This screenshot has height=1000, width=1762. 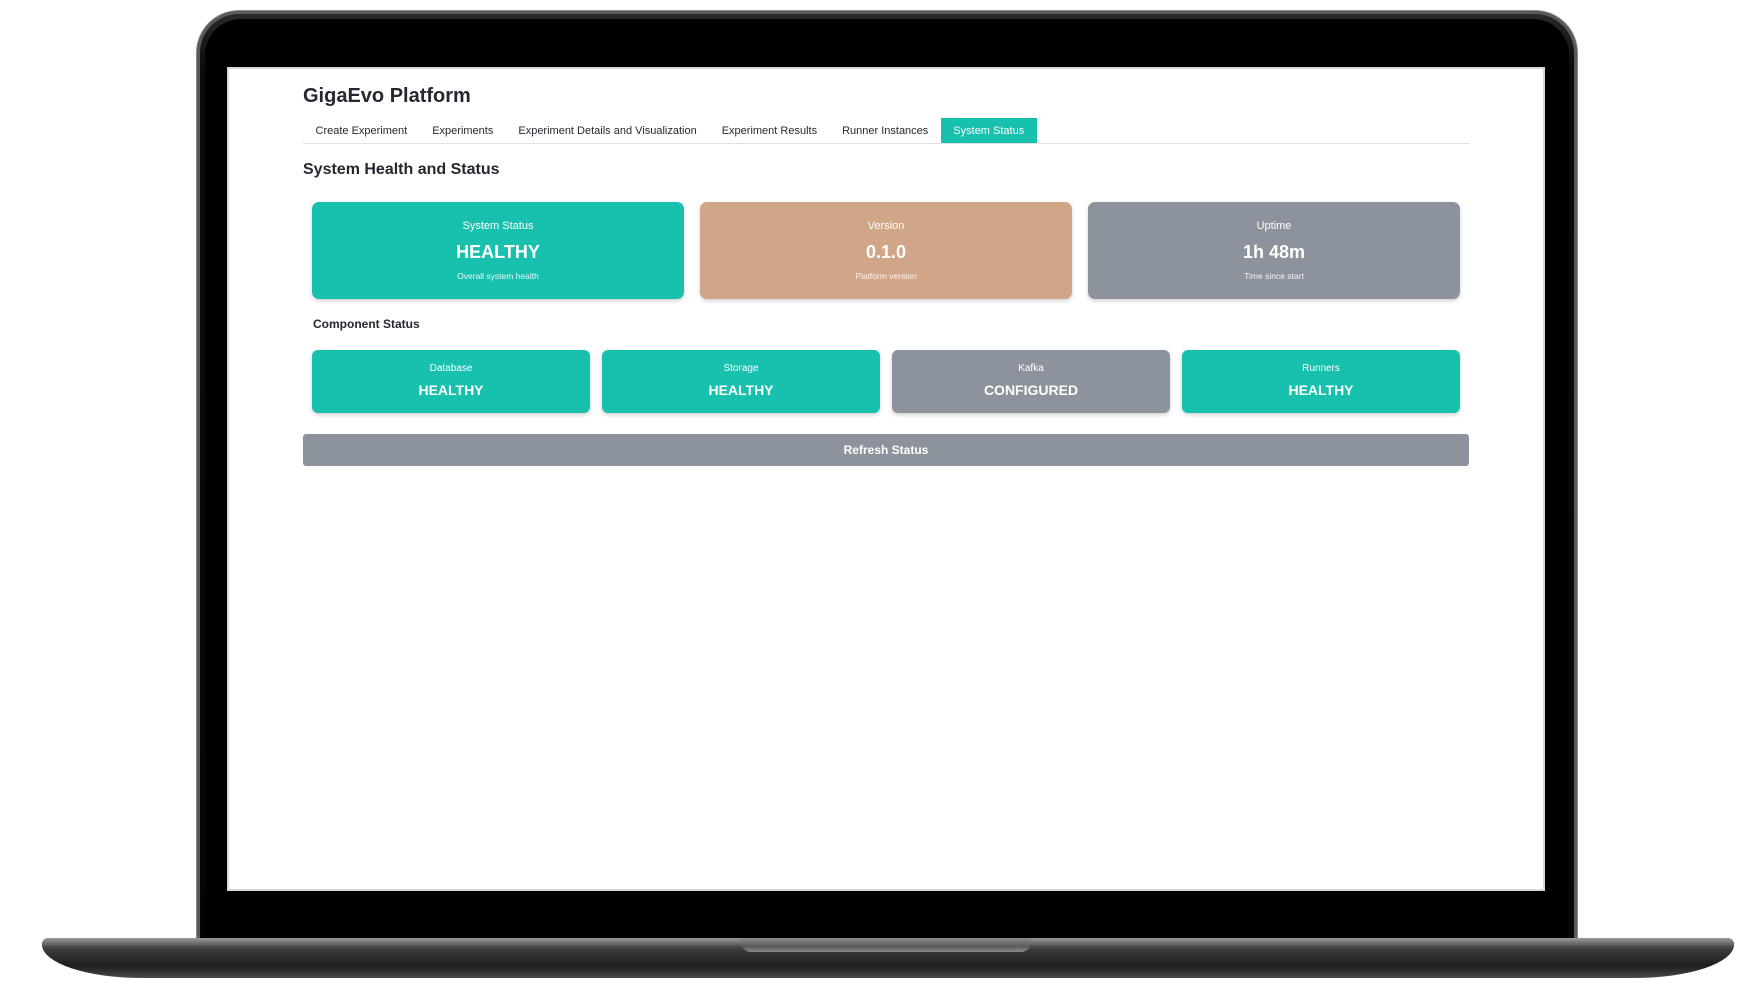 I want to click on component-value: CONFIGURED, so click(x=1031, y=390).